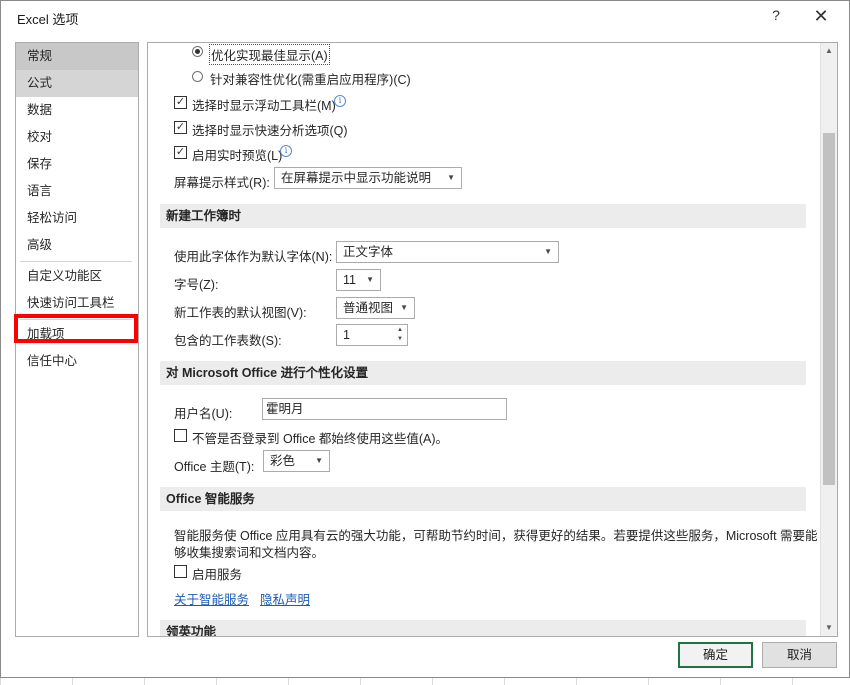 This screenshot has width=850, height=685. Describe the element at coordinates (425, 16) in the screenshot. I see `title-bar: Excel 选项 ? ✕` at that location.